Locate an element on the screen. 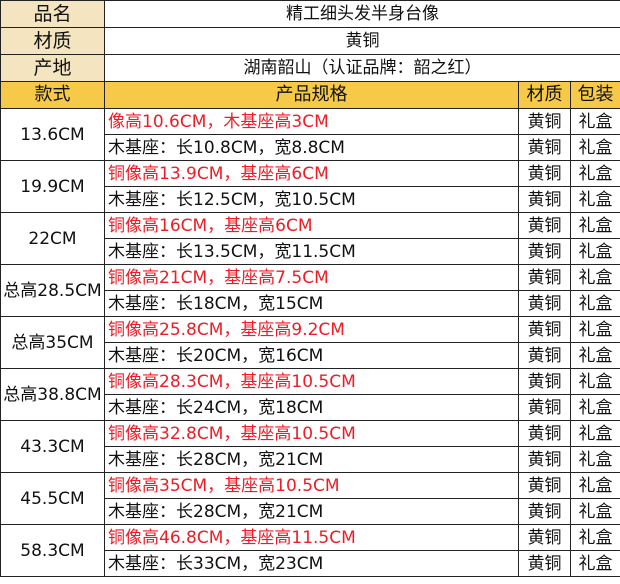 This screenshot has width=620, height=584. info-row-name: 品名 精工细头发半身台像 is located at coordinates (310, 14).